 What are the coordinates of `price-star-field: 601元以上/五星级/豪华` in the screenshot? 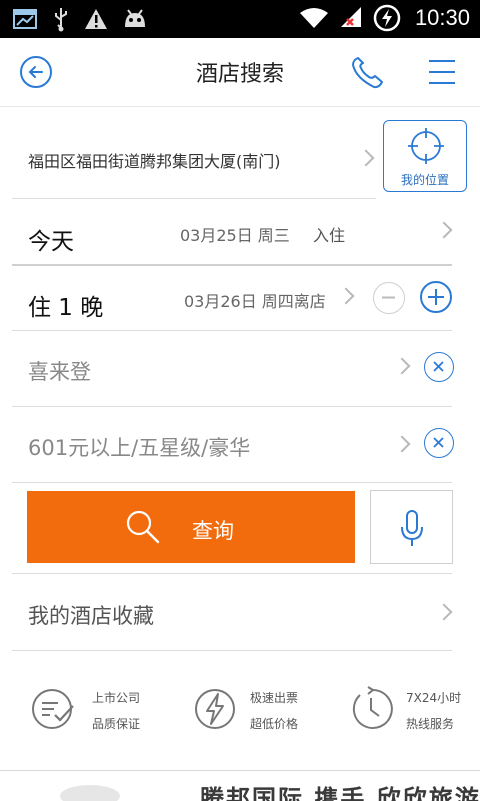 It's located at (139, 447).